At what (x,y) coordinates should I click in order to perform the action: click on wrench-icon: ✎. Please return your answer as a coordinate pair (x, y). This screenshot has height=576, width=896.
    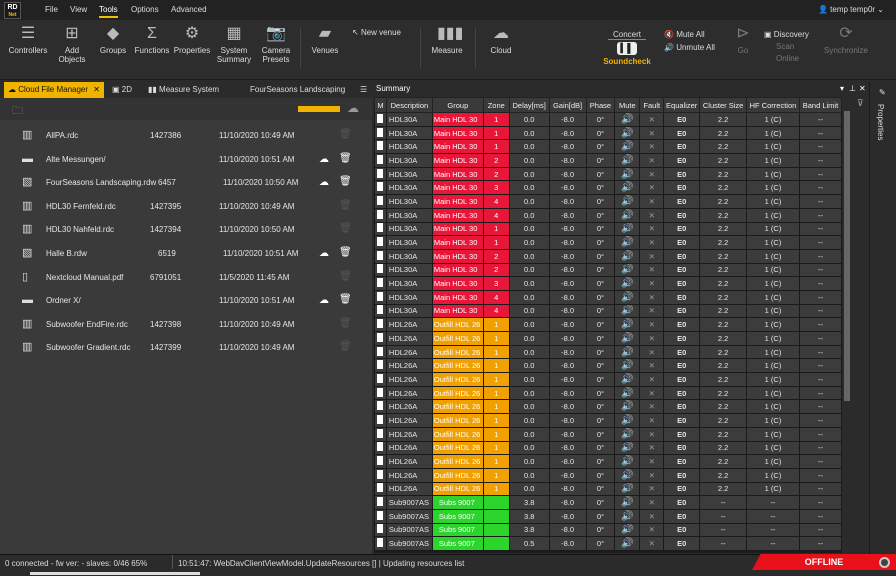
    Looking at the image, I should click on (882, 92).